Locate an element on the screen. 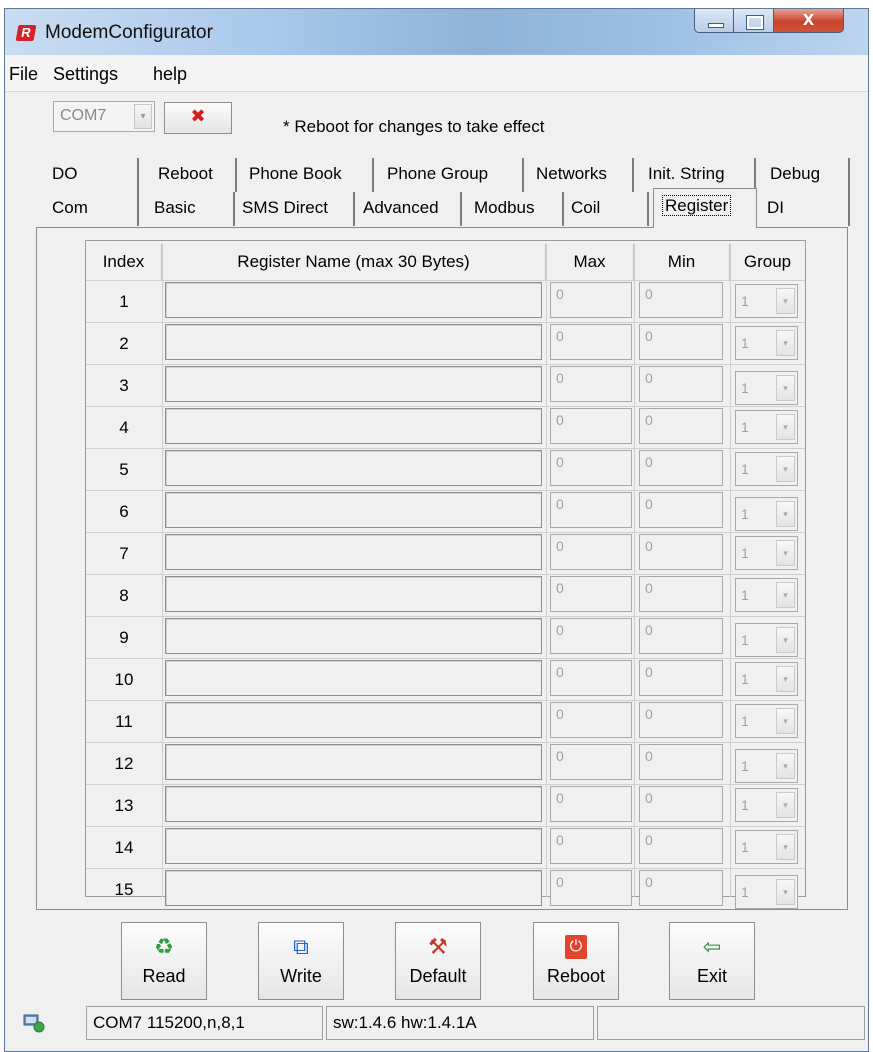  default-button: ⚒ Default is located at coordinates (438, 961).